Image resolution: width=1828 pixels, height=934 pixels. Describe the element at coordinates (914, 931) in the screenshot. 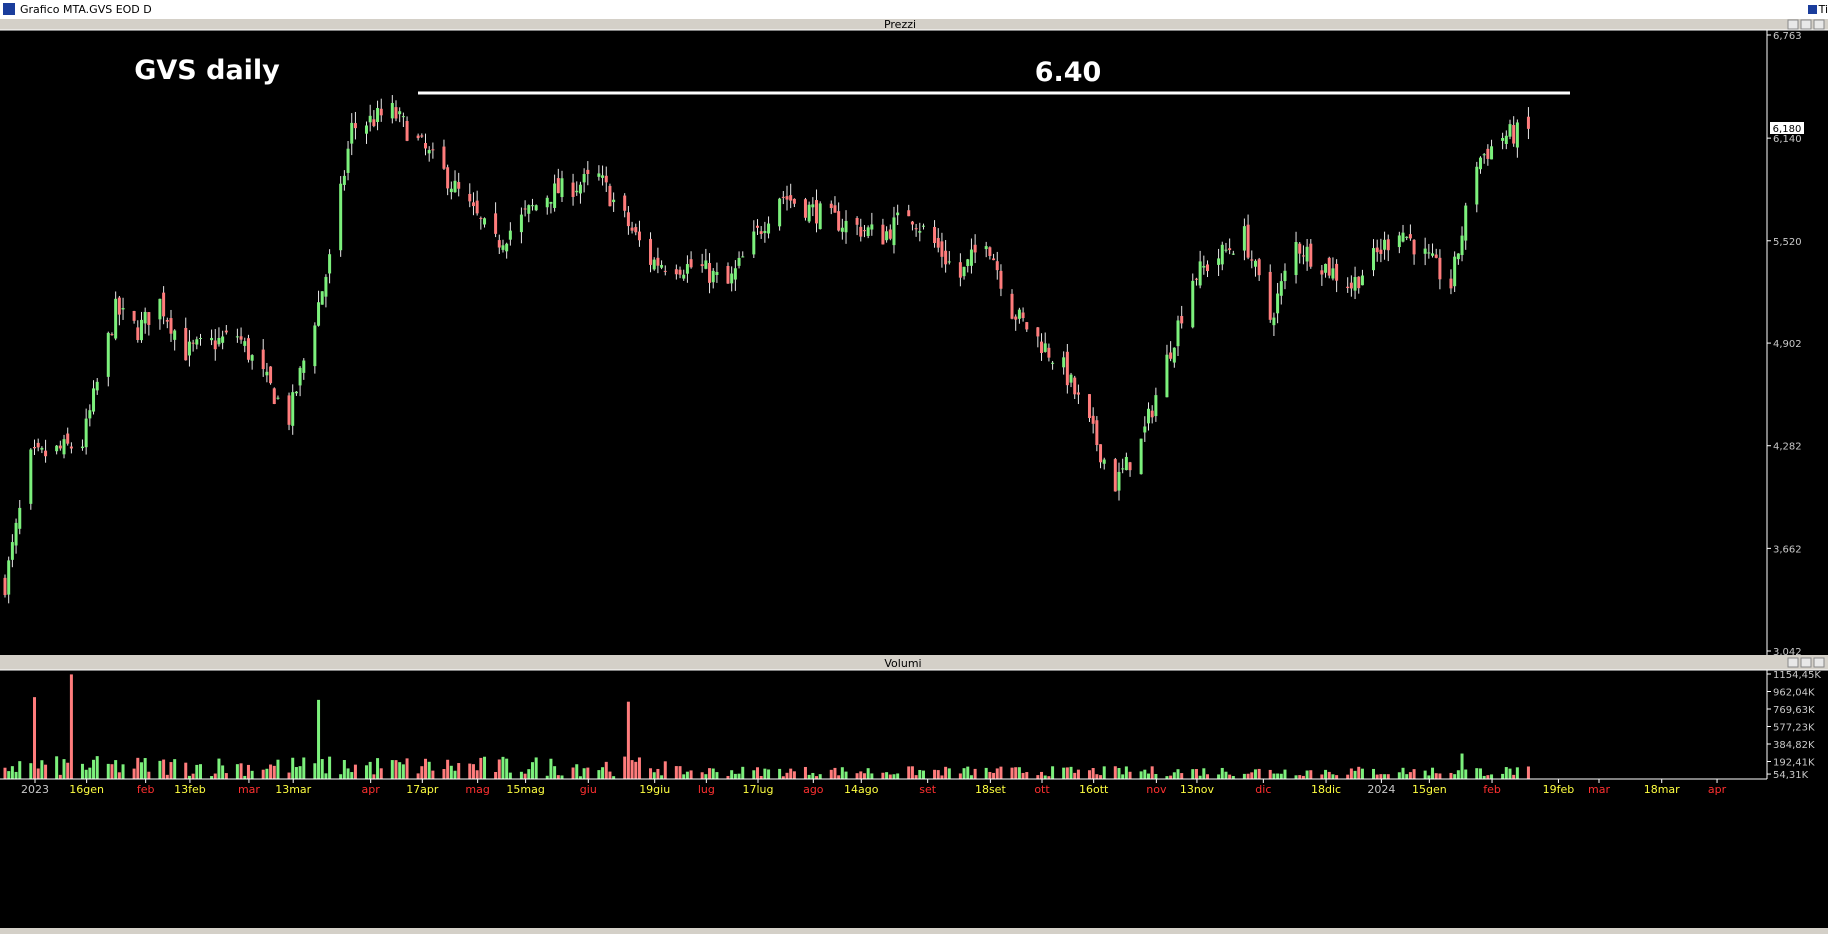

I see `sheet-tab-bar` at that location.